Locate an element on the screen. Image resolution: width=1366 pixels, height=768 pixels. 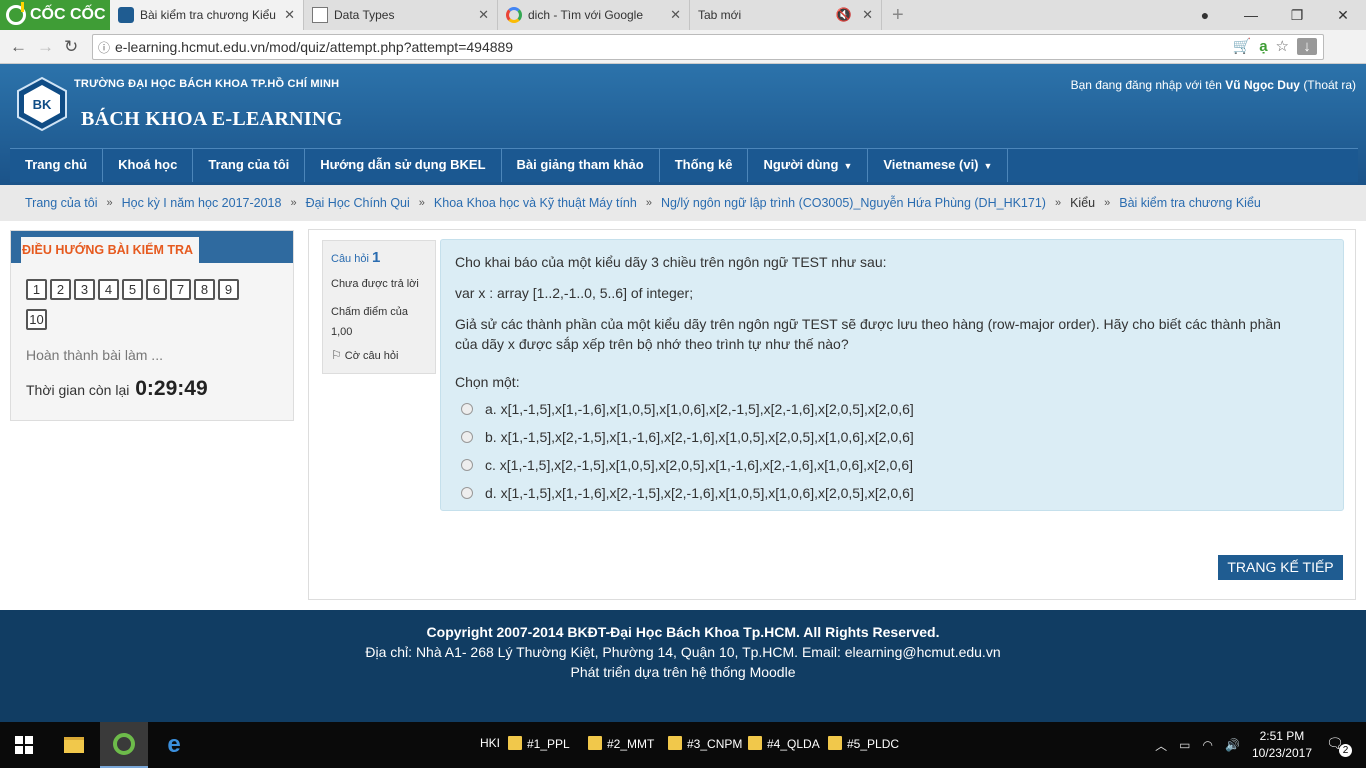
windows-logo-icon is located at coordinates (24, 745).